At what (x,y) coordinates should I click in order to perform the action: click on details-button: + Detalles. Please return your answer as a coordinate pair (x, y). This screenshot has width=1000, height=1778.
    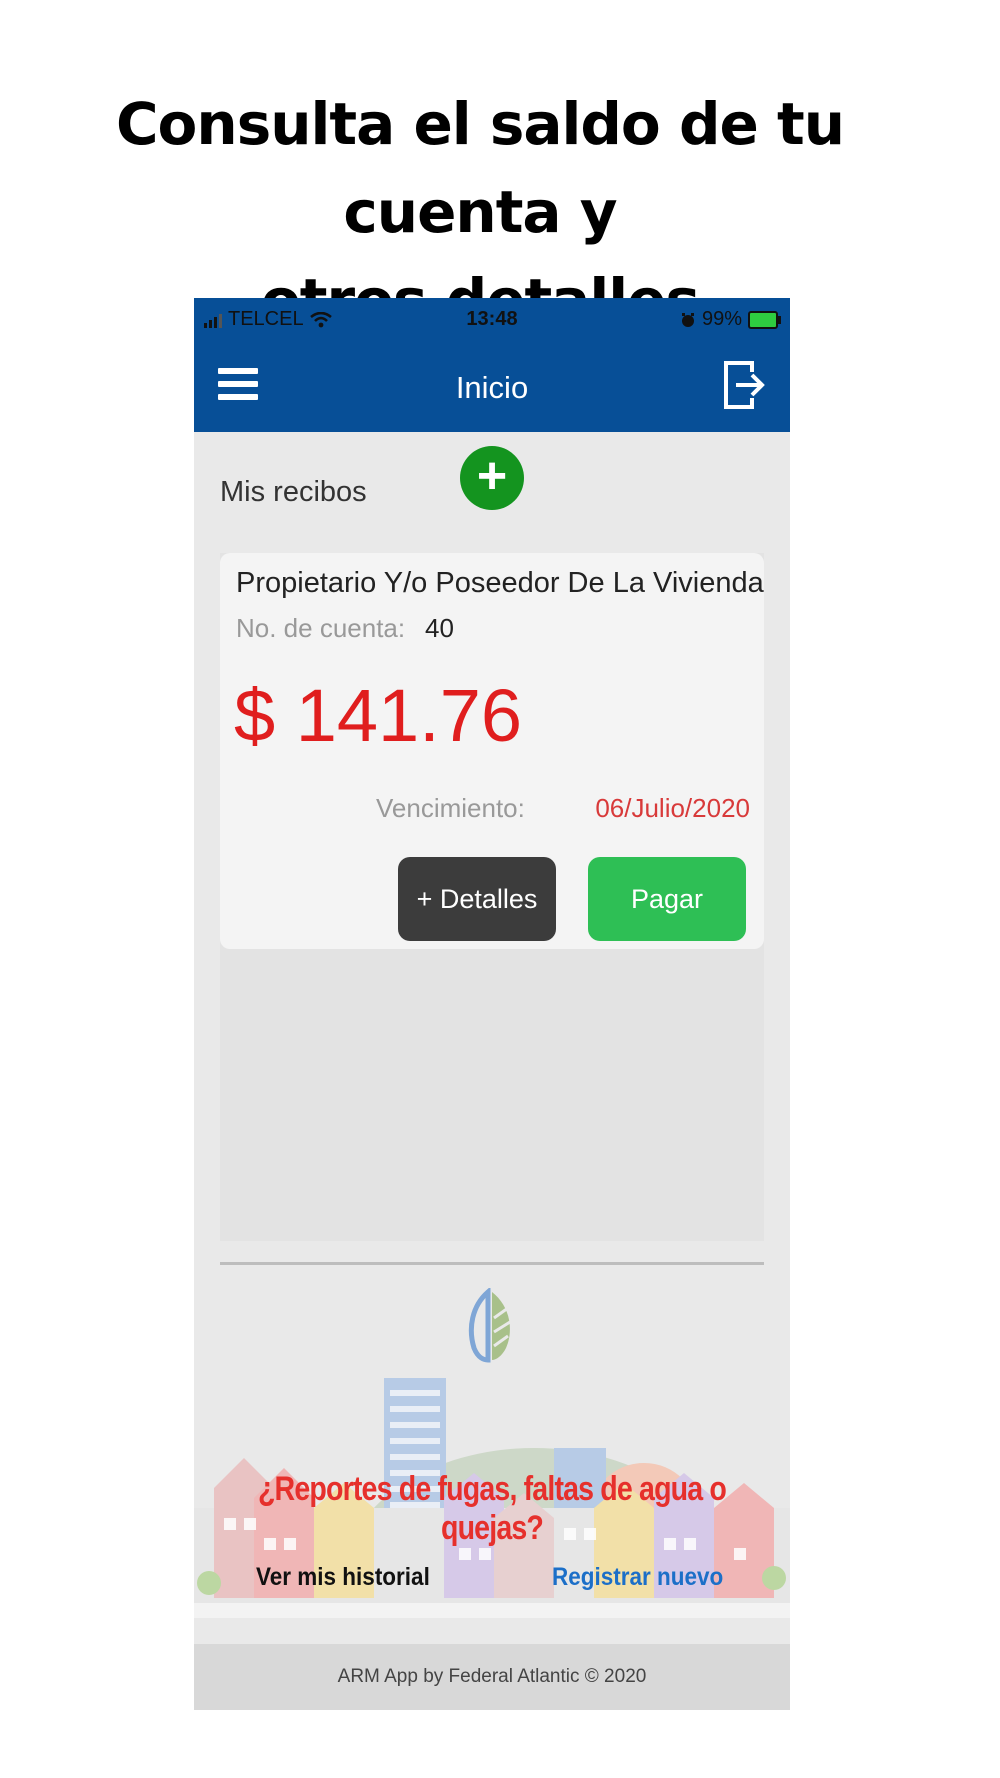
    Looking at the image, I should click on (477, 899).